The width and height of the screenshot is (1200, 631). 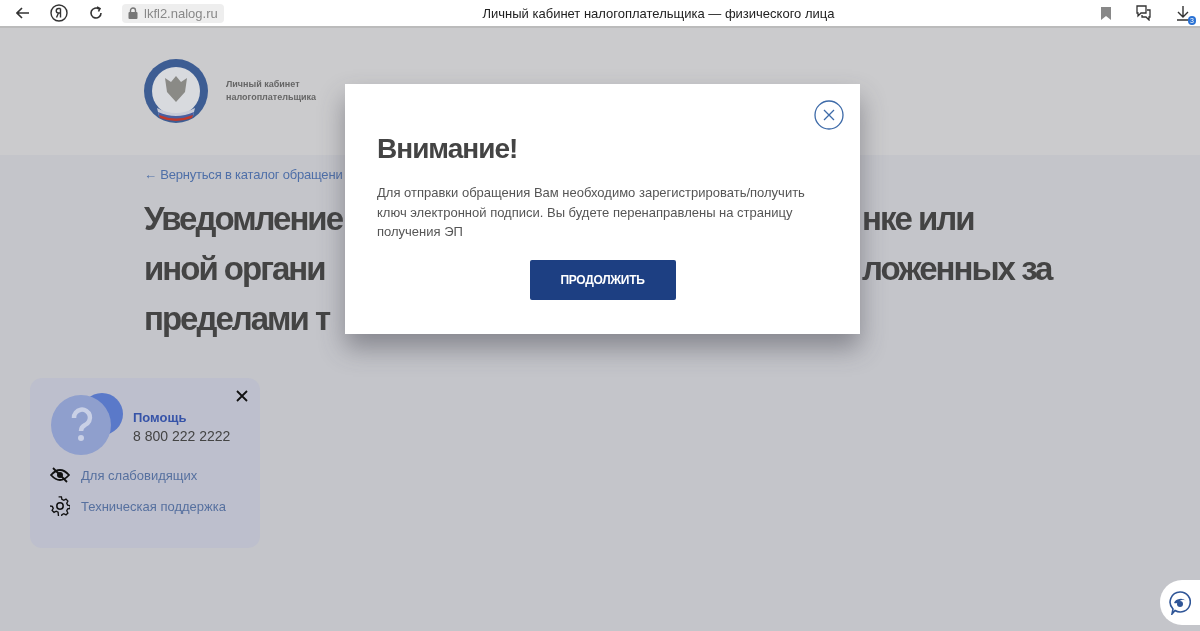 I want to click on question-icon, so click(x=87, y=424).